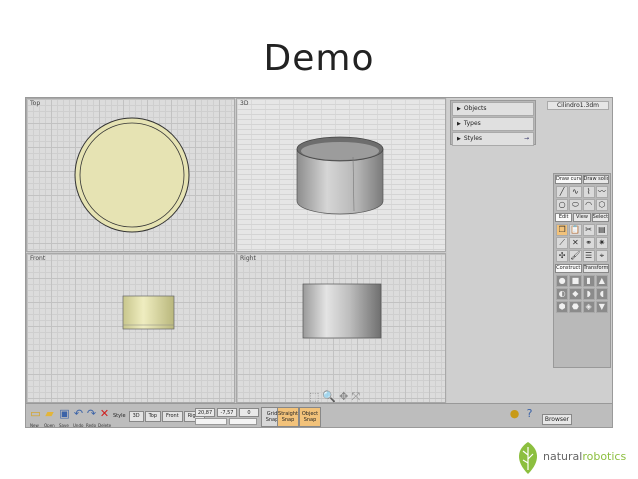 This screenshot has width=638, height=479. I want to click on polyline-tool-icon: ⌇, so click(588, 192).